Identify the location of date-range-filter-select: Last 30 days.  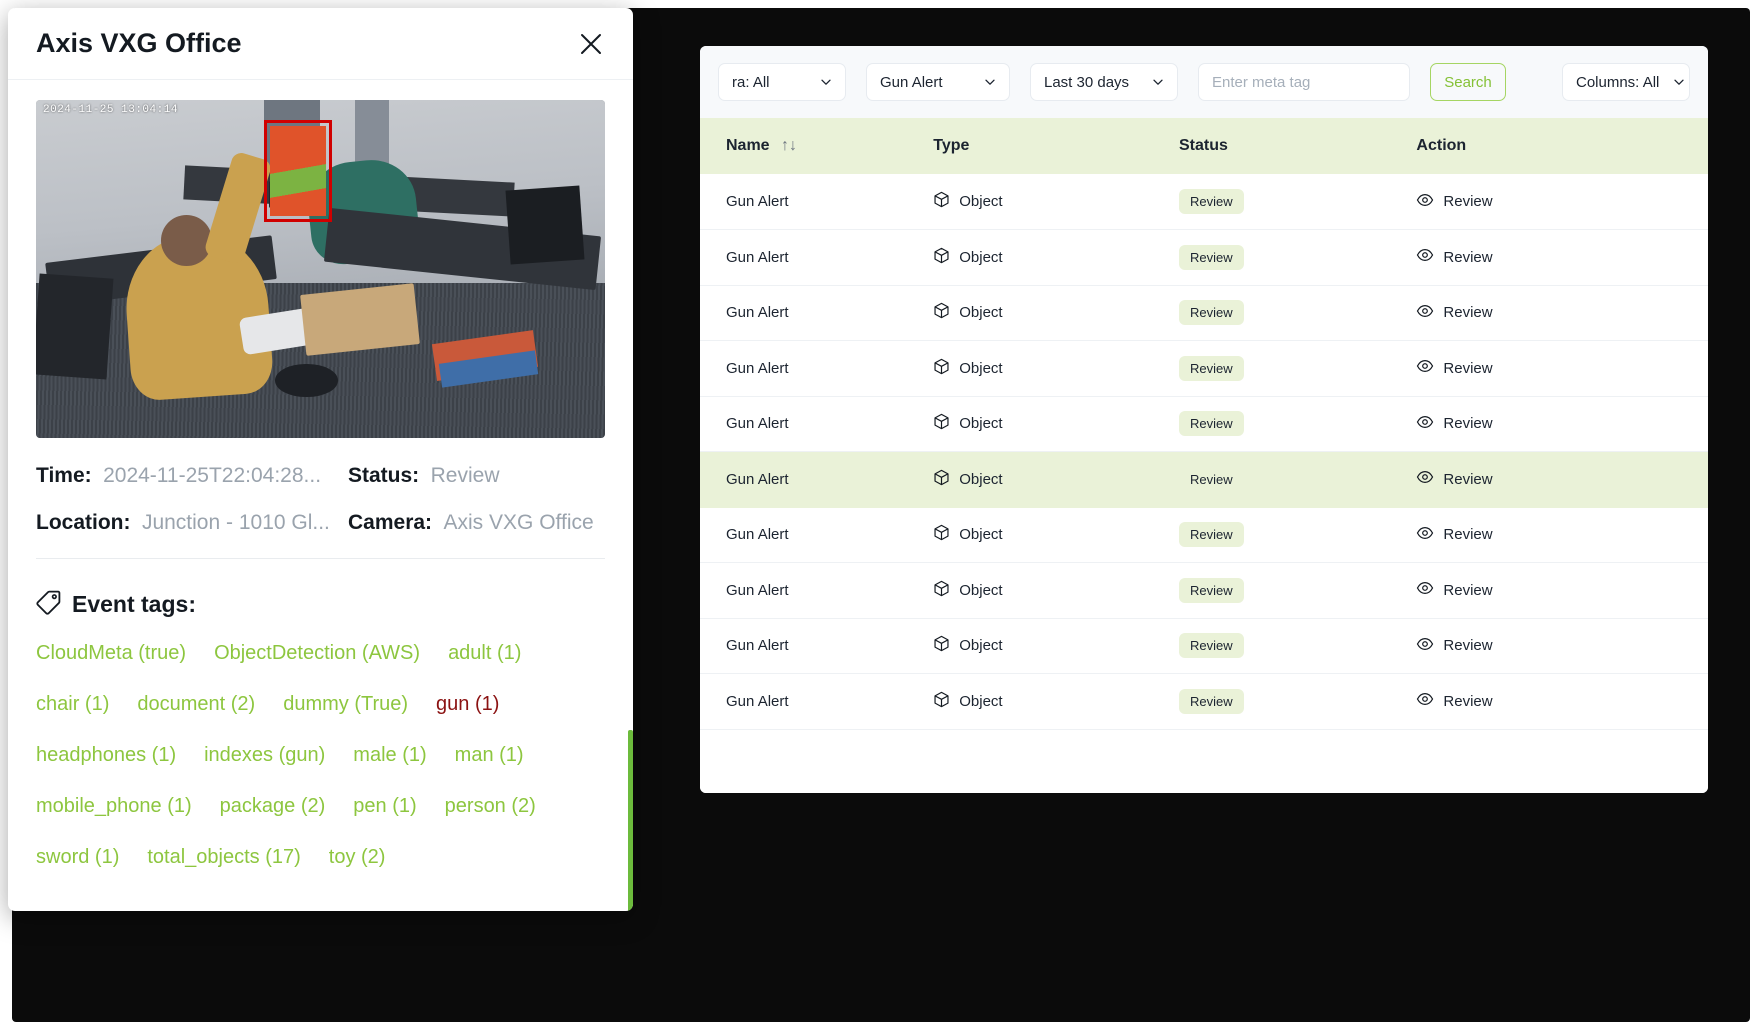
(1104, 82).